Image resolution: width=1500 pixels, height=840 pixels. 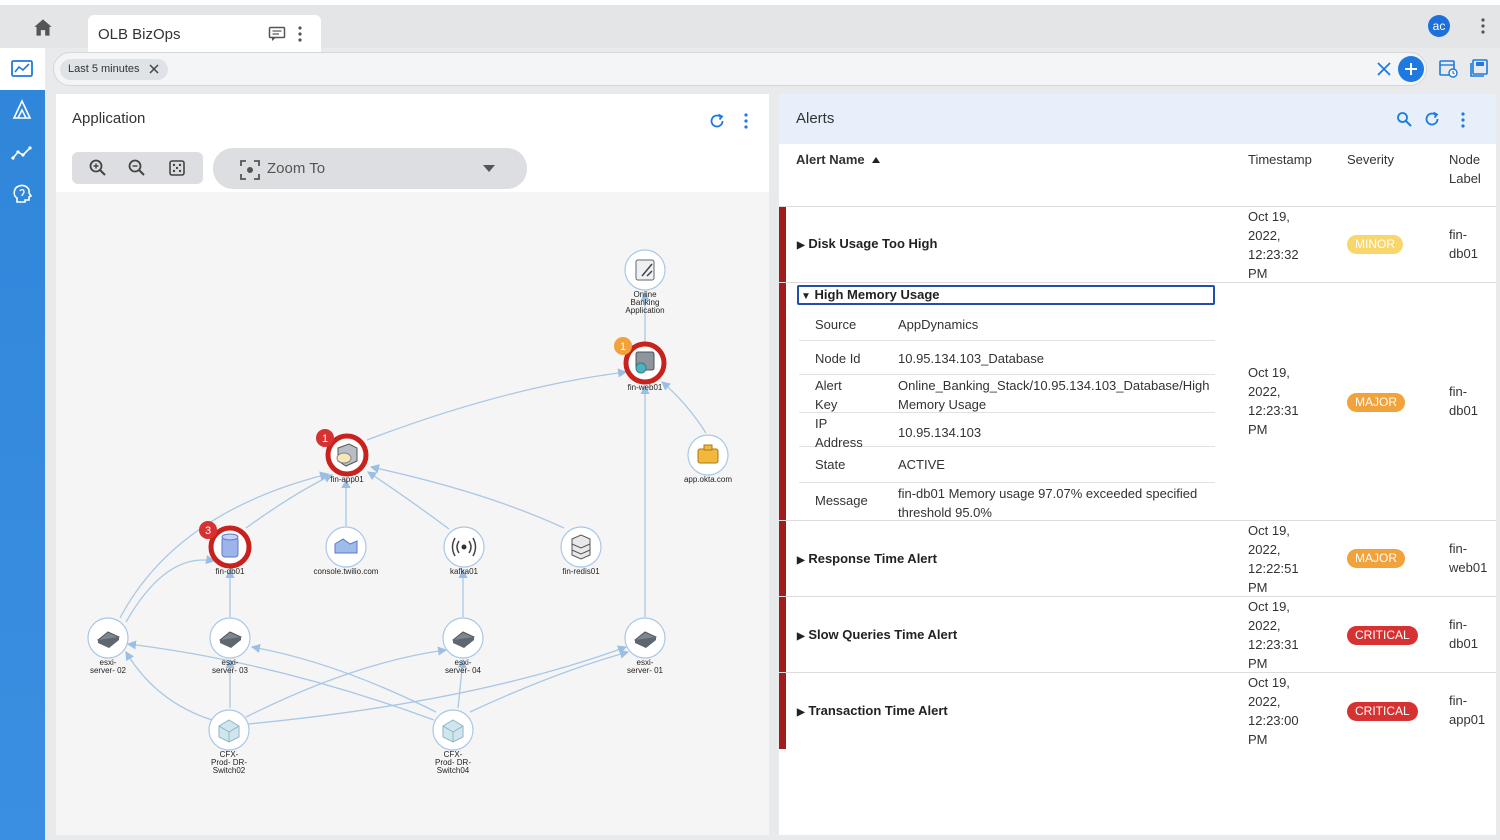 What do you see at coordinates (1439, 26) in the screenshot?
I see `user-avatar: ac` at bounding box center [1439, 26].